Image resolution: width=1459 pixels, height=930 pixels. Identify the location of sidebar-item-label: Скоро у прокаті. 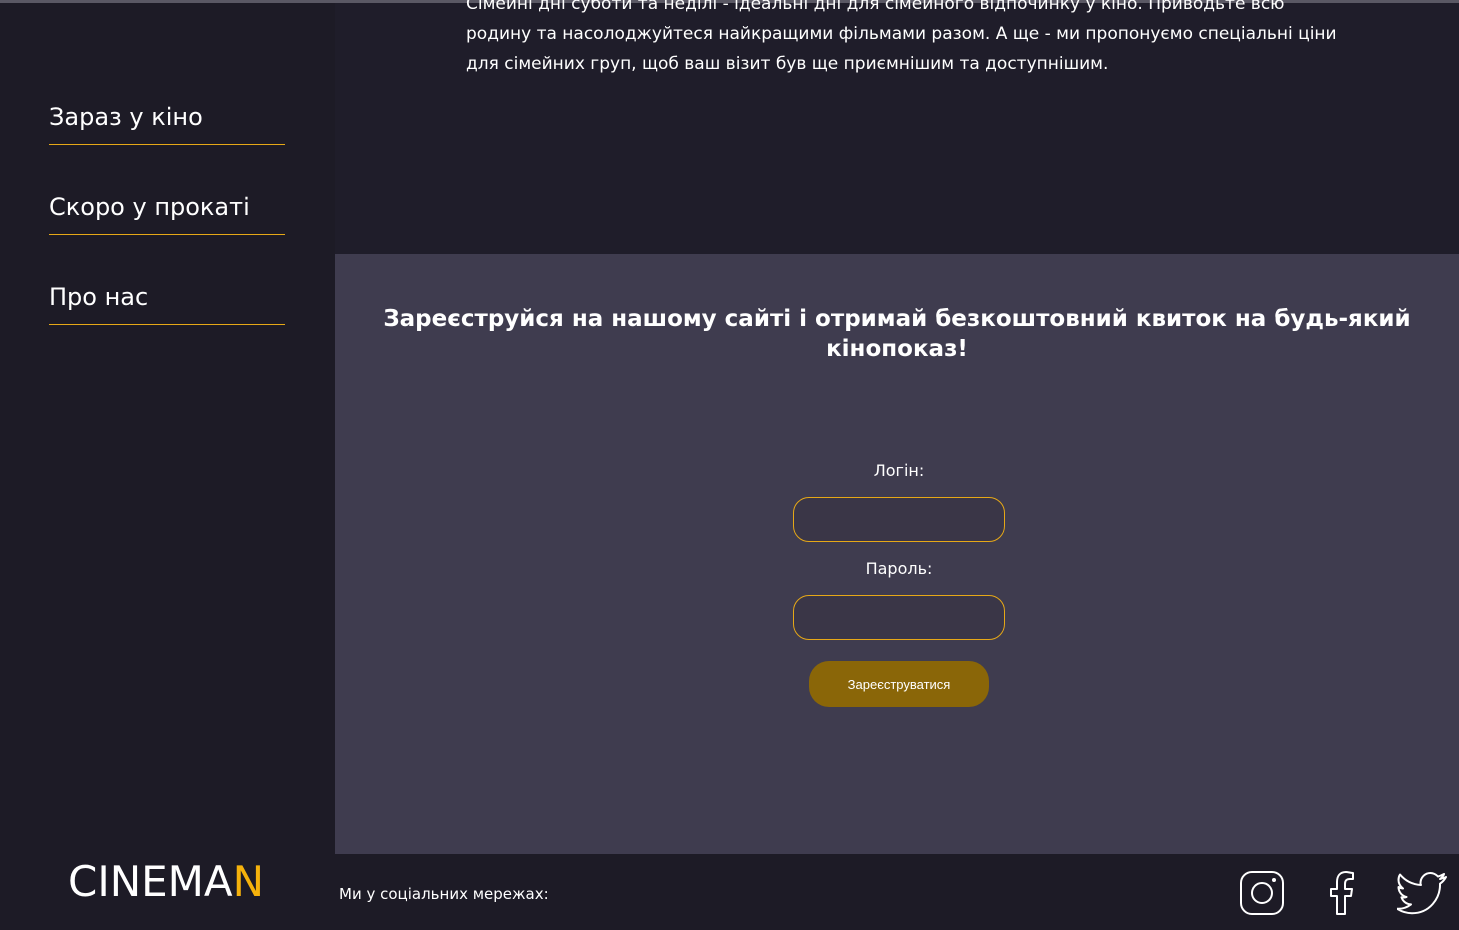
(149, 207).